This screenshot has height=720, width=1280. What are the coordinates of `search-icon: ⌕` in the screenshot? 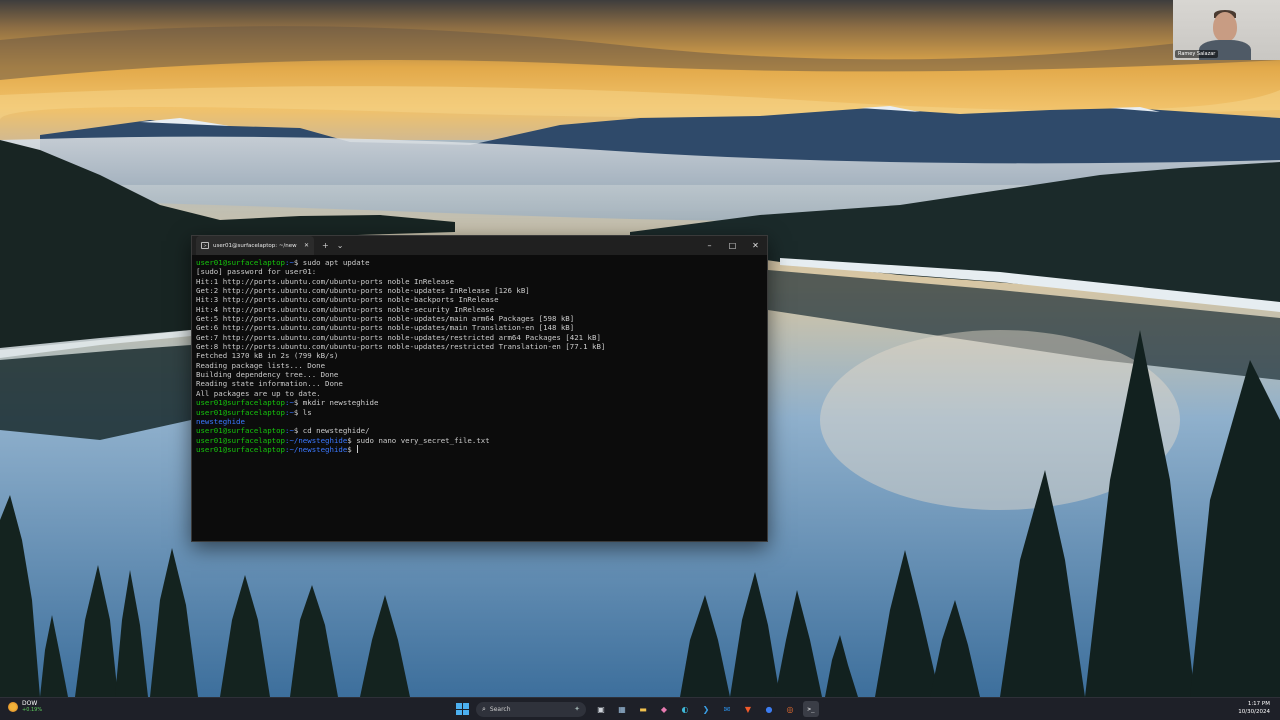 It's located at (484, 708).